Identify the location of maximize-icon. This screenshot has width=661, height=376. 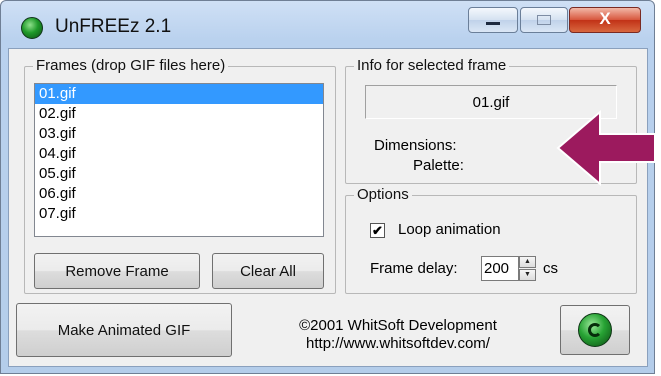
(544, 20).